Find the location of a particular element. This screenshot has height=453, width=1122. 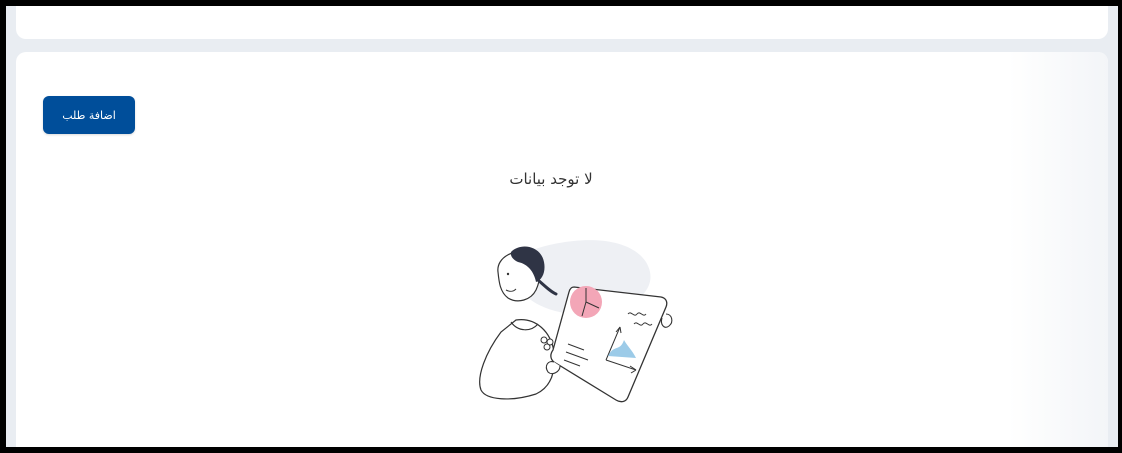

header-card is located at coordinates (562, 22).